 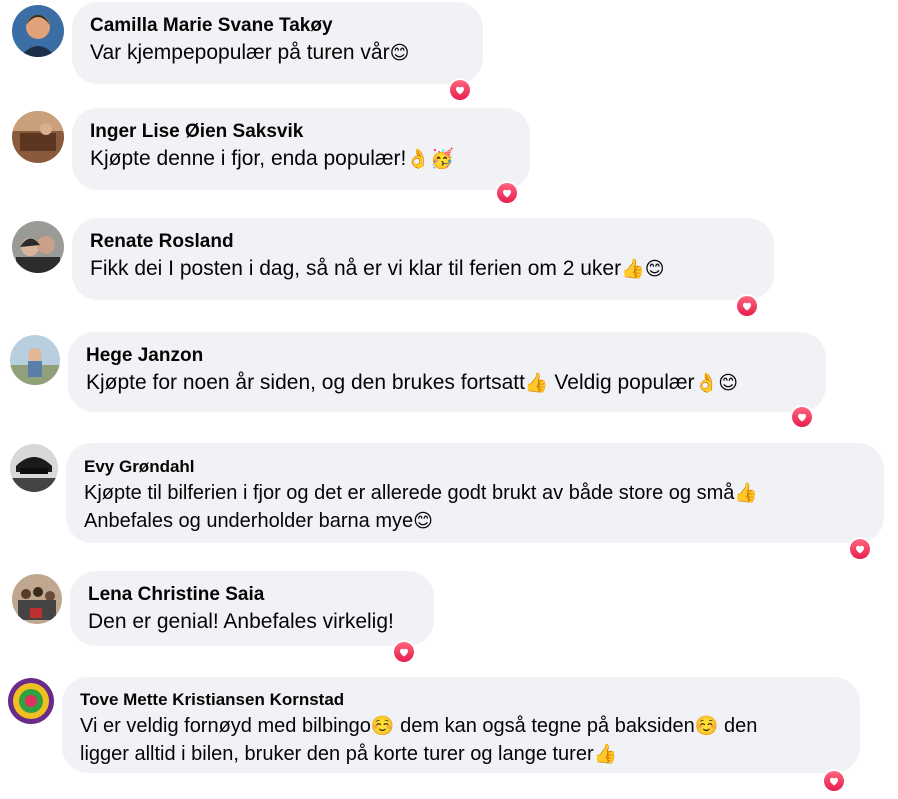 I want to click on comment-text-line-2: Anbefales og underholder barna mye😊, so click(x=258, y=521).